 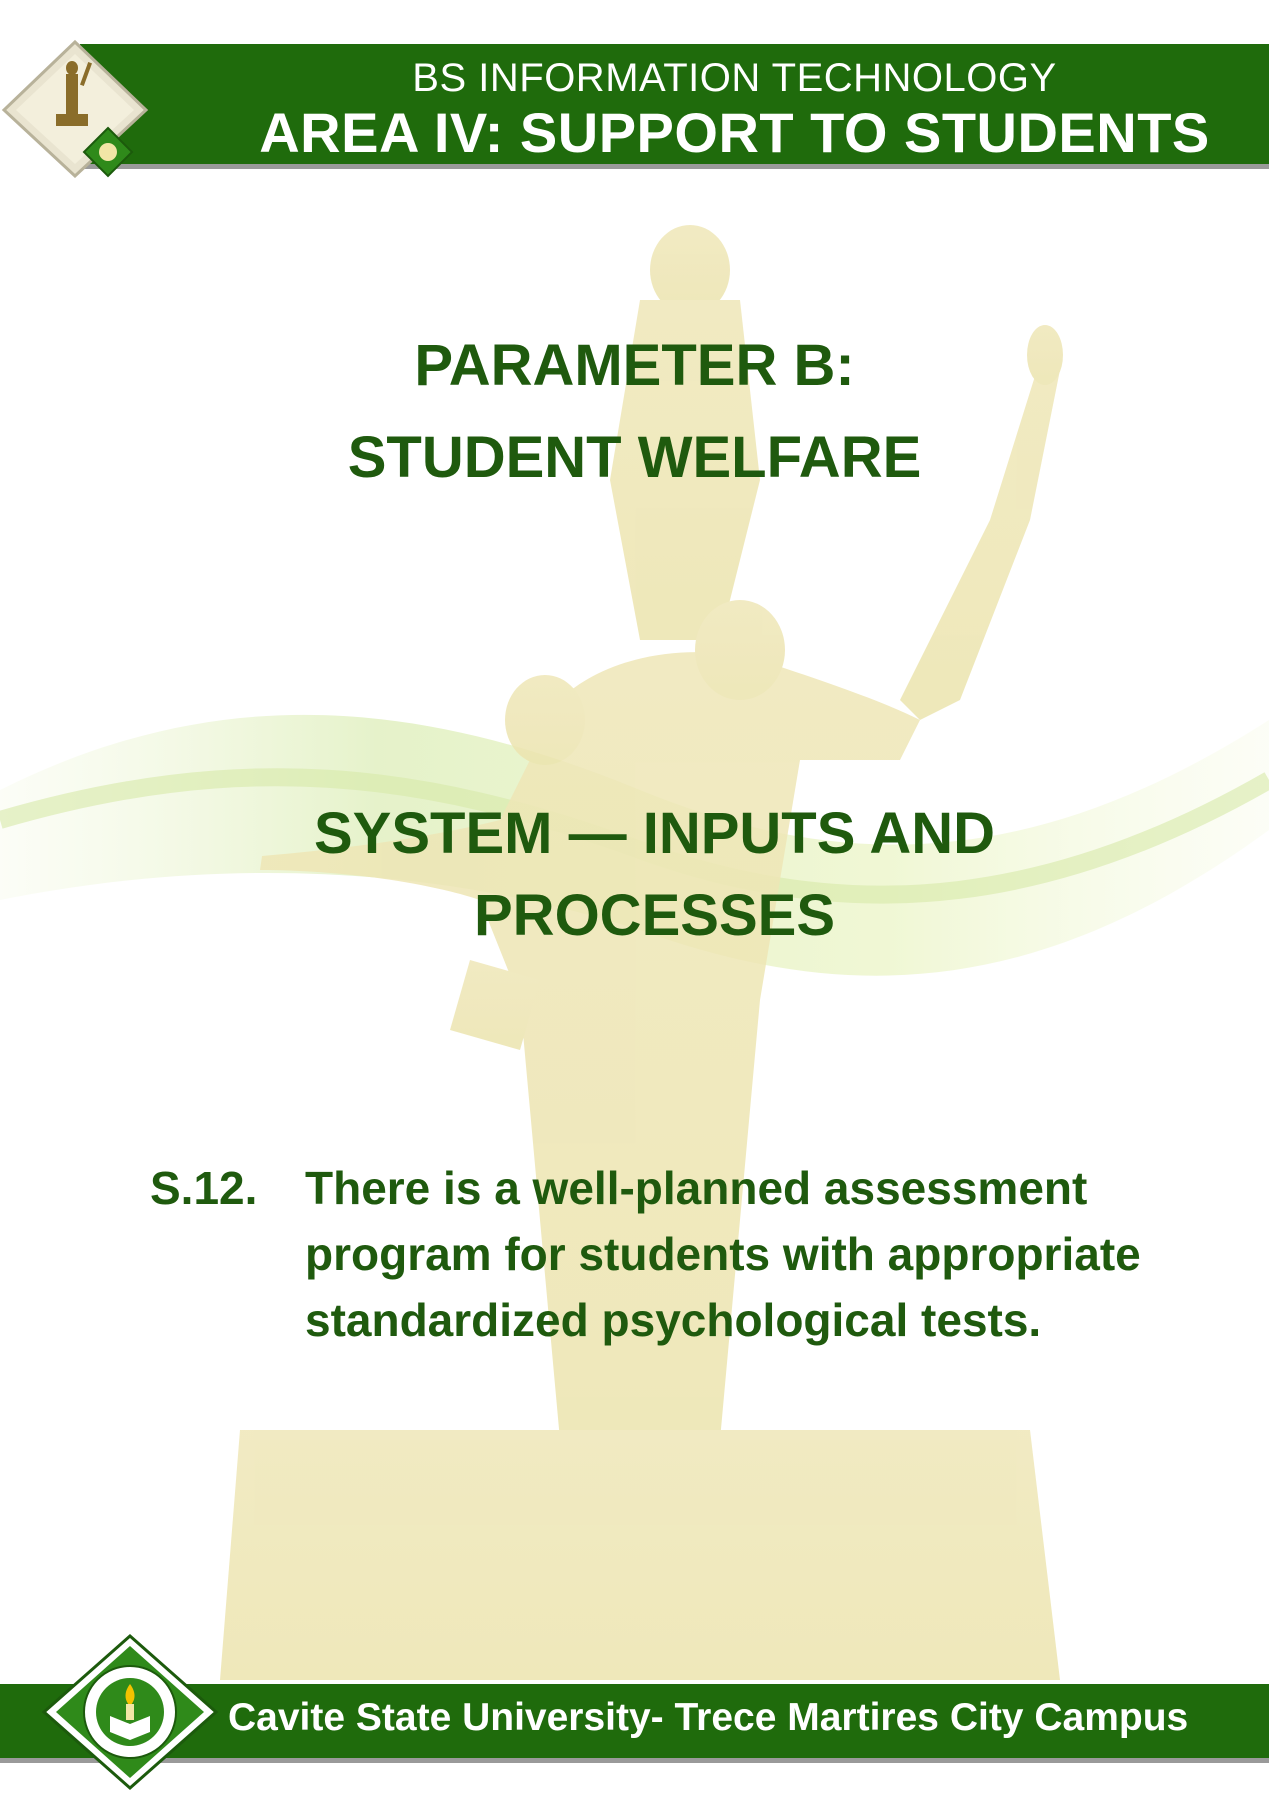 I want to click on section-line-2: PROCESSES, so click(x=654, y=915).